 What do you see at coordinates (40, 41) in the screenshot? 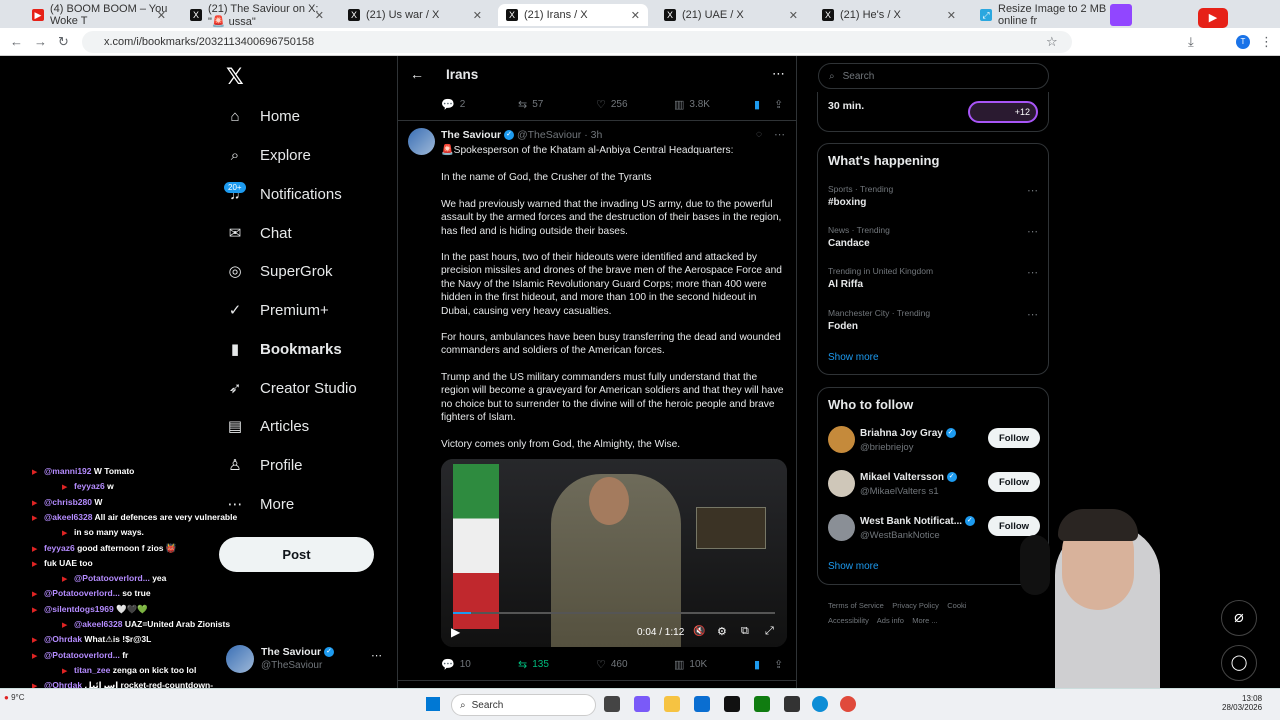
I see `forward-icon: →` at bounding box center [40, 41].